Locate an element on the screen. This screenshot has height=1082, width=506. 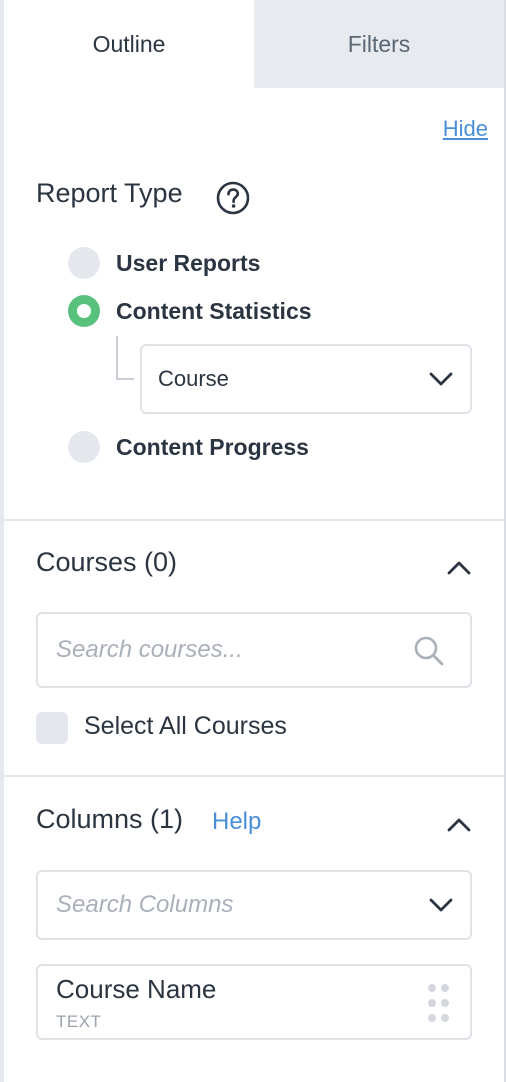
columns-help-link: Help is located at coordinates (236, 822).